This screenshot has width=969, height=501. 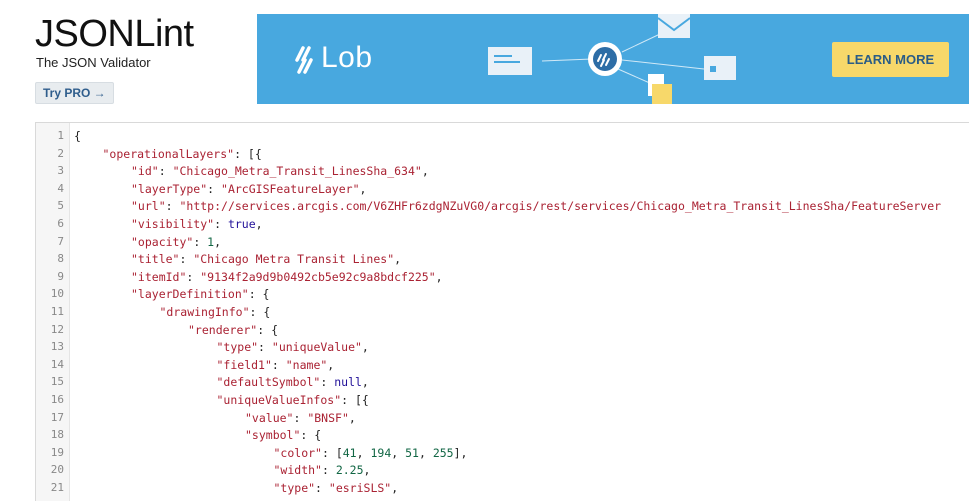 What do you see at coordinates (159, 276) in the screenshot?
I see `code-token: "itemId"` at bounding box center [159, 276].